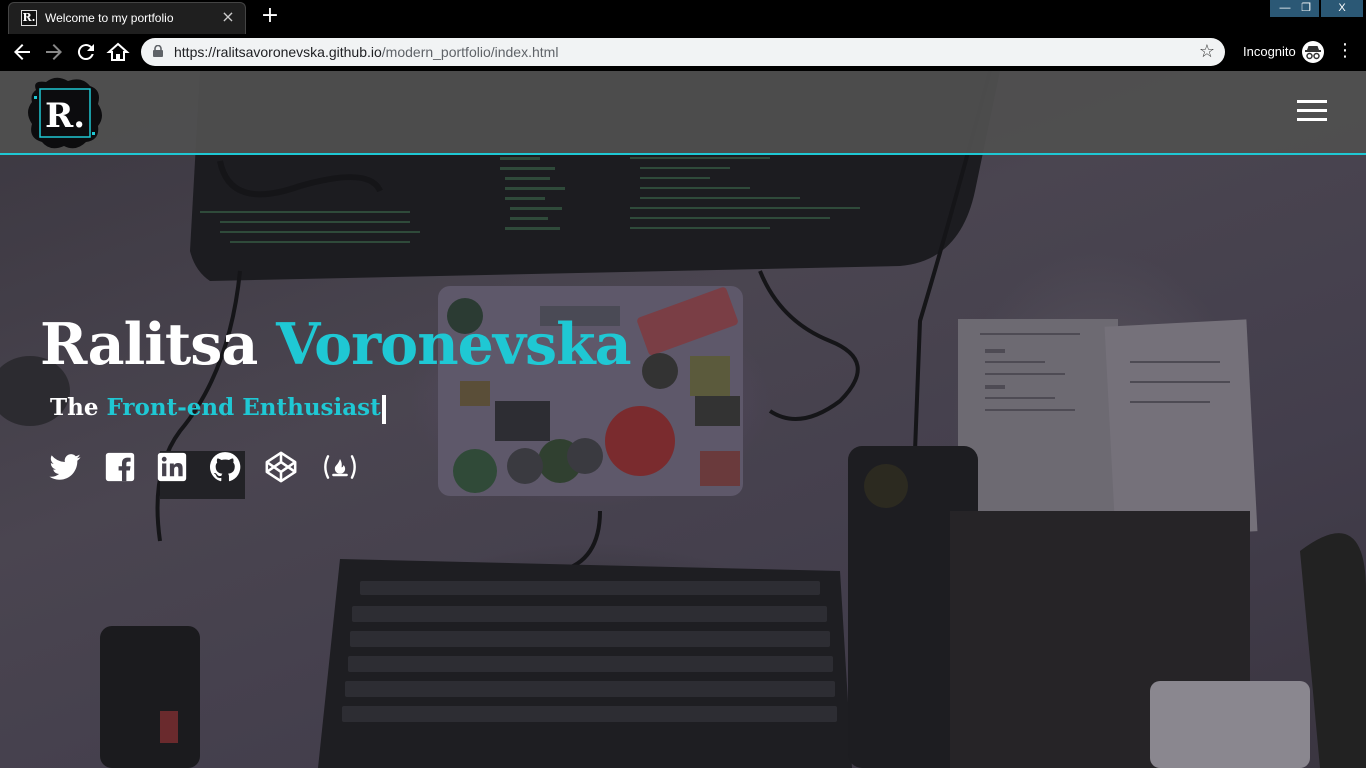 This screenshot has height=768, width=1366. Describe the element at coordinates (29, 18) in the screenshot. I see `tab-favicon: R.` at that location.